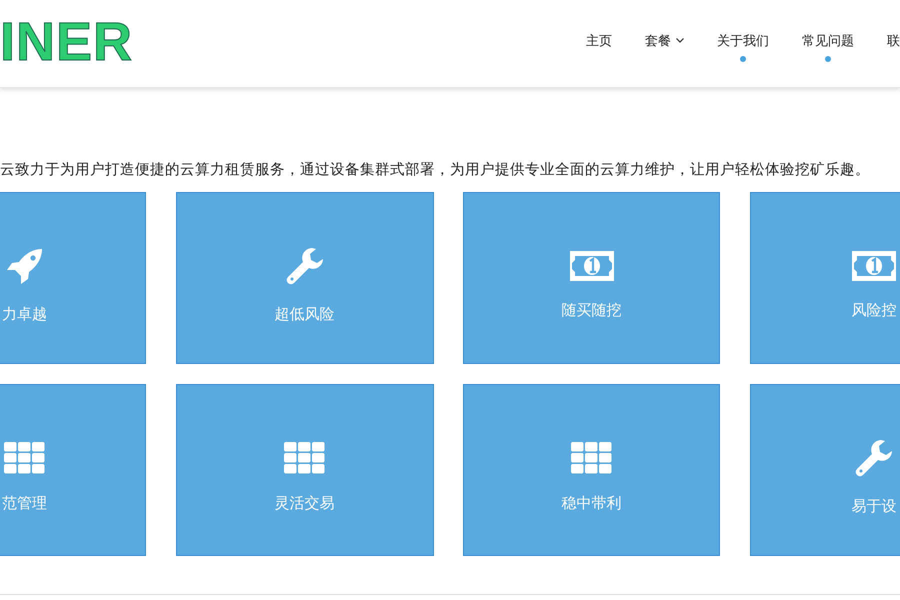 This screenshot has height=600, width=900. I want to click on feature-label: 易于设, so click(874, 506).